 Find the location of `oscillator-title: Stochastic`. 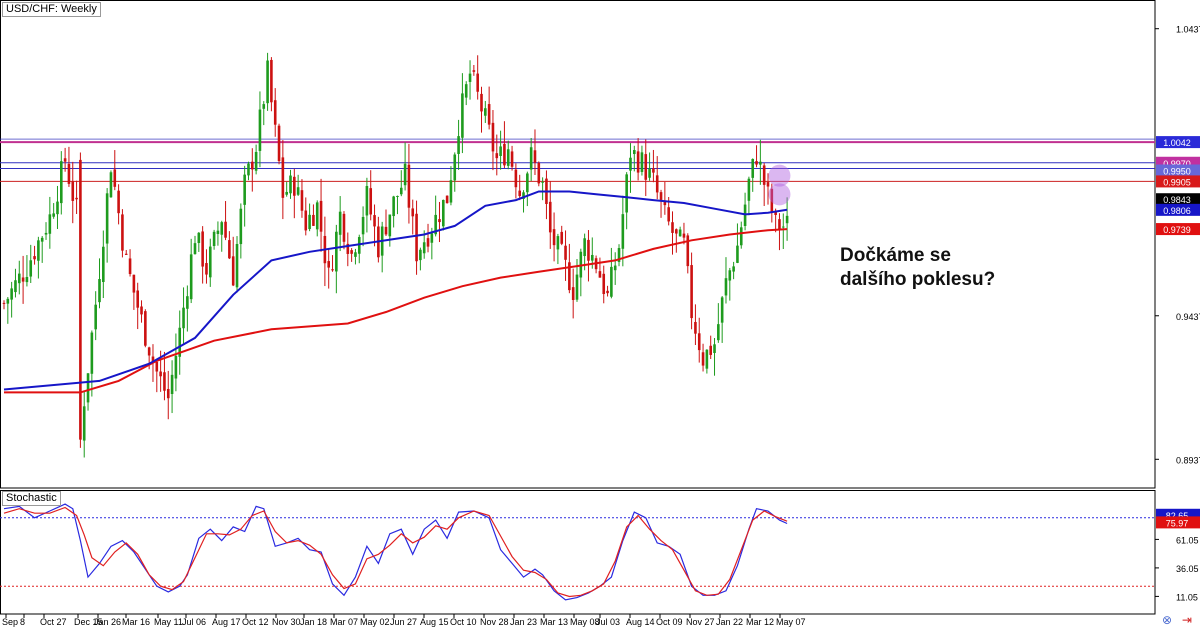

oscillator-title: Stochastic is located at coordinates (31, 498).